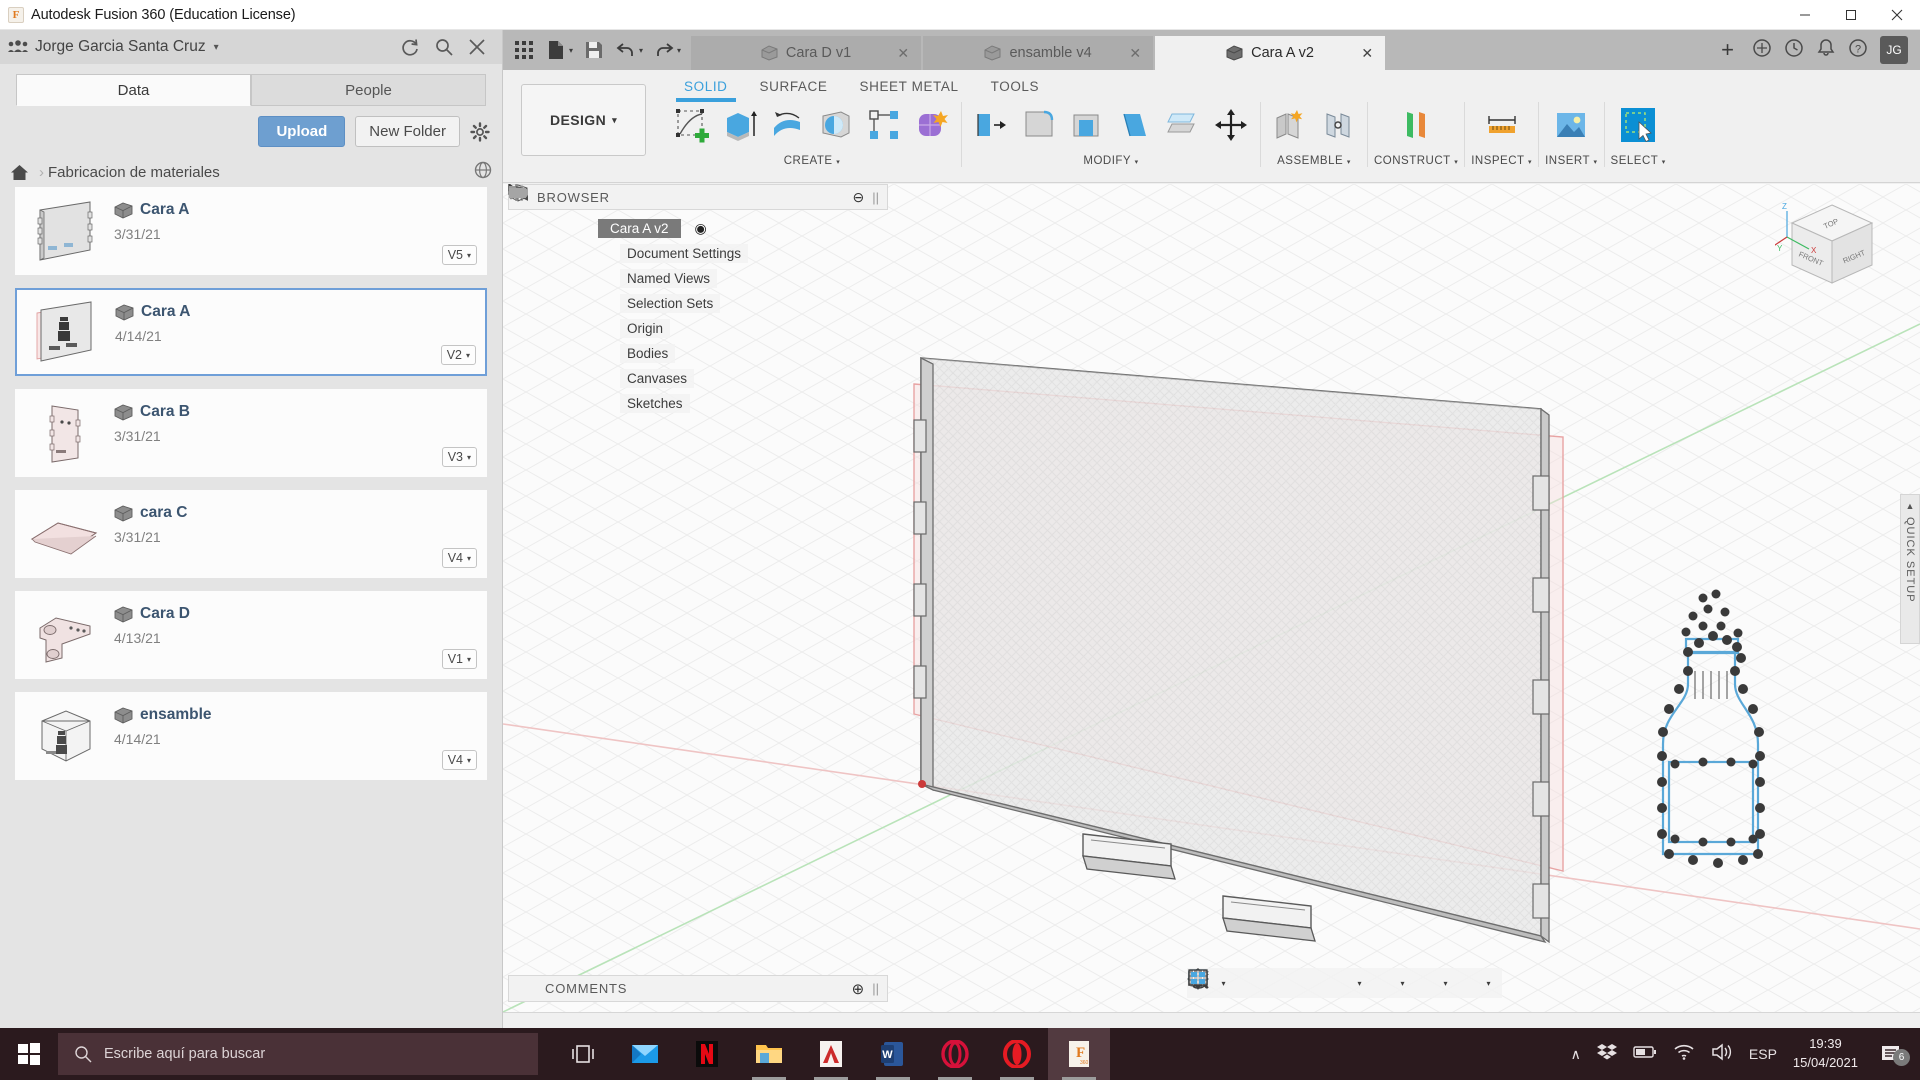  I want to click on display-settings-icon, so click(1293, 982).